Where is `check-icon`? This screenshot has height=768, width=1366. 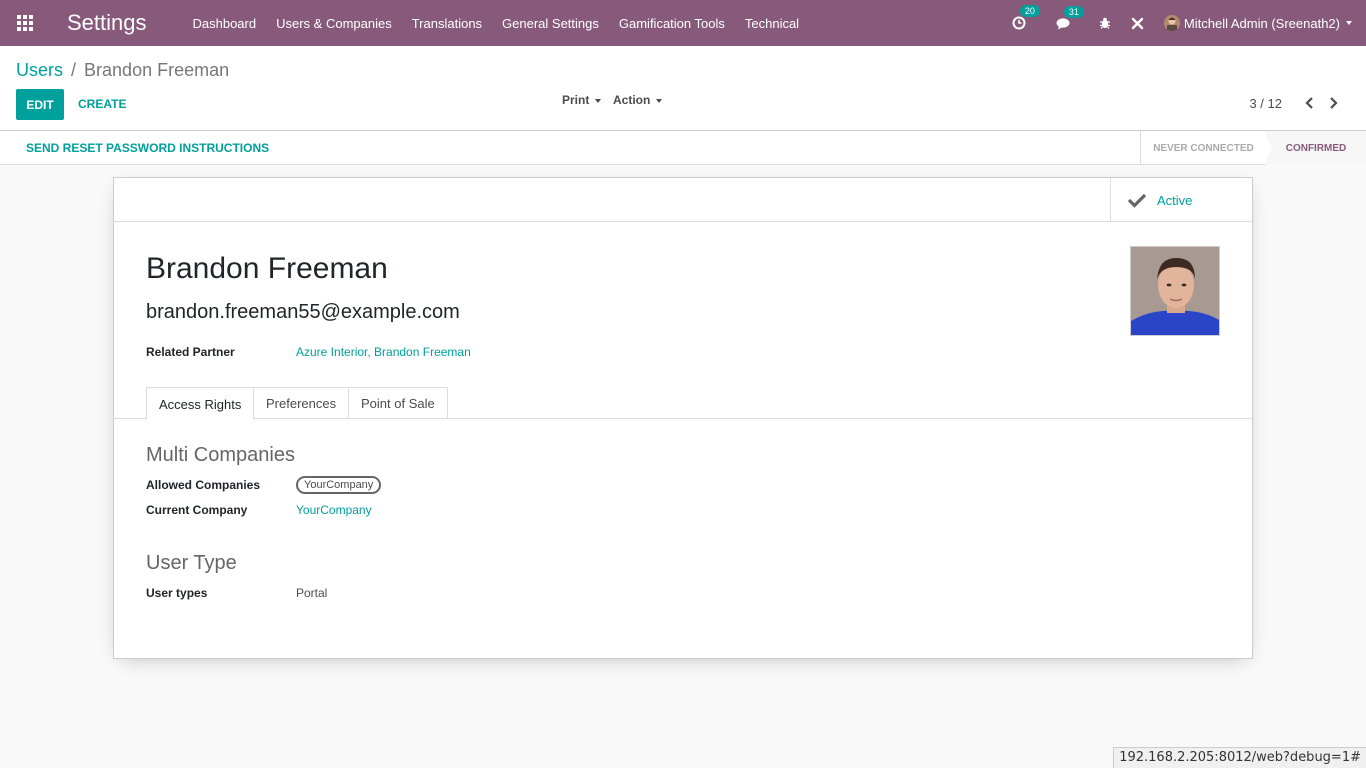 check-icon is located at coordinates (1137, 200).